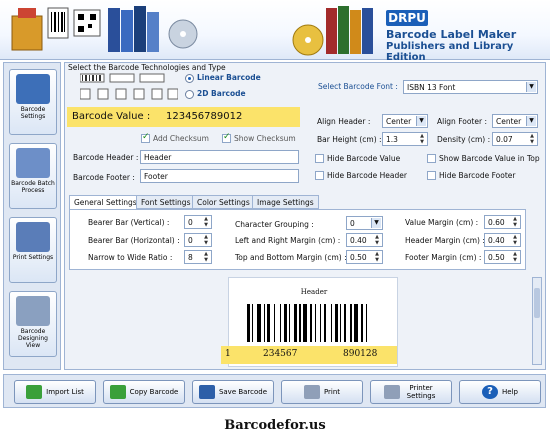  I want to click on tab-image-settings: Image Settings, so click(285, 202).